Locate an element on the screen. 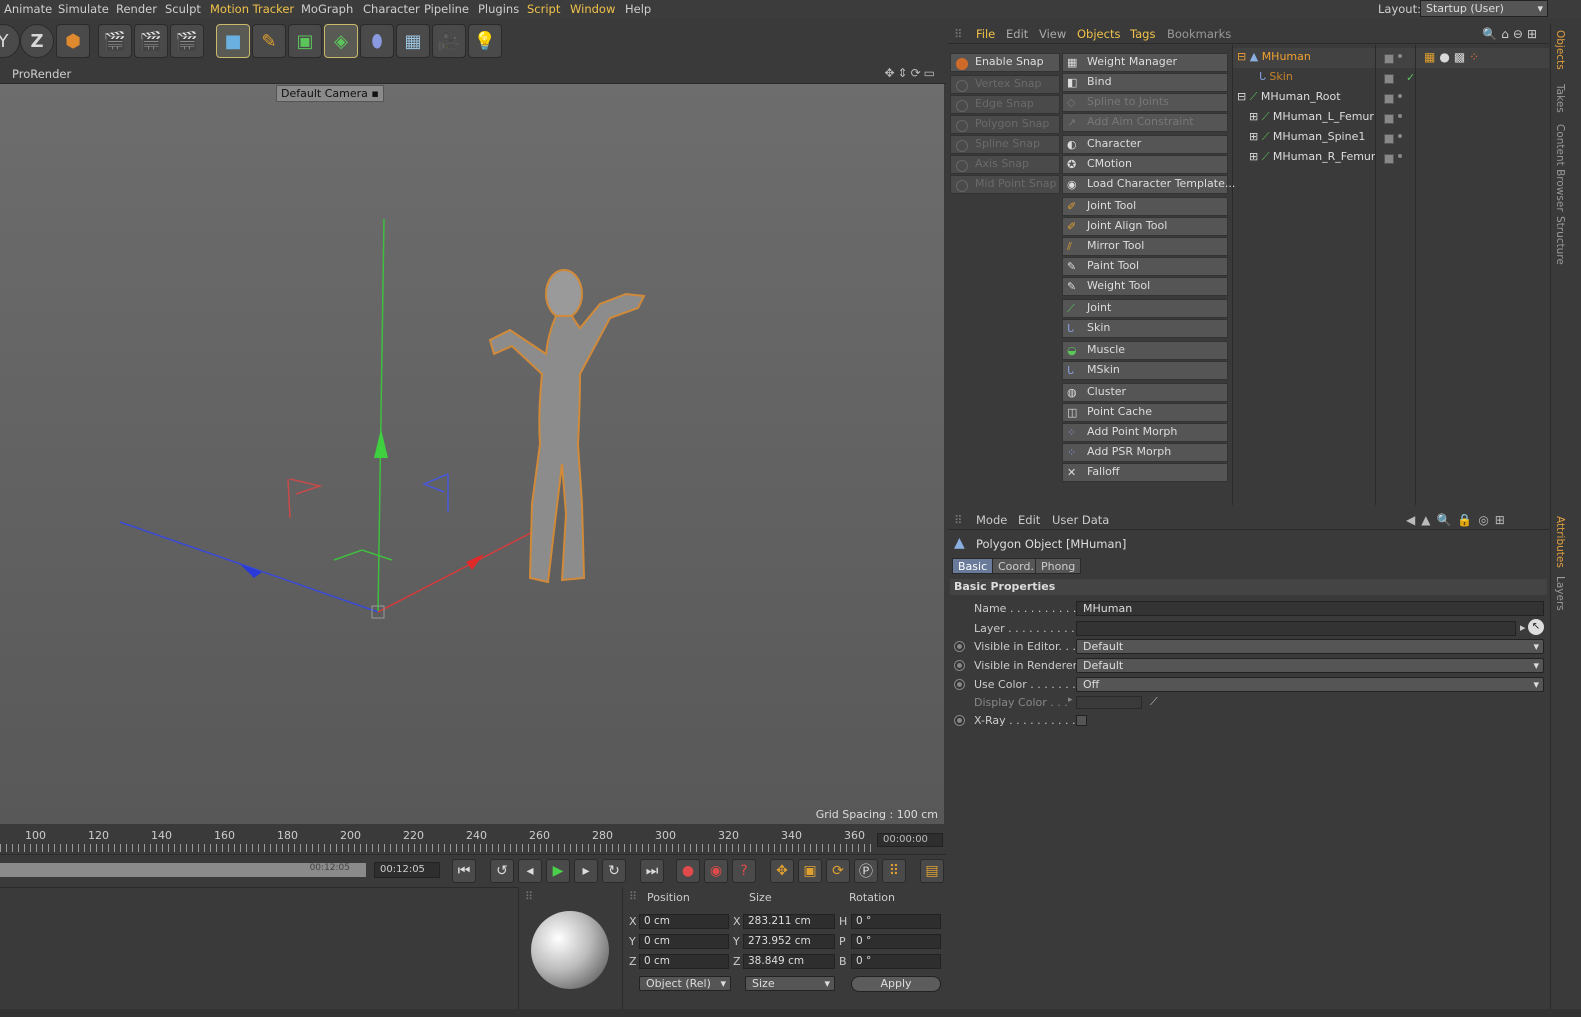 This screenshot has height=1017, width=1581. size-mode-dropdown: Size ▾ is located at coordinates (790, 983).